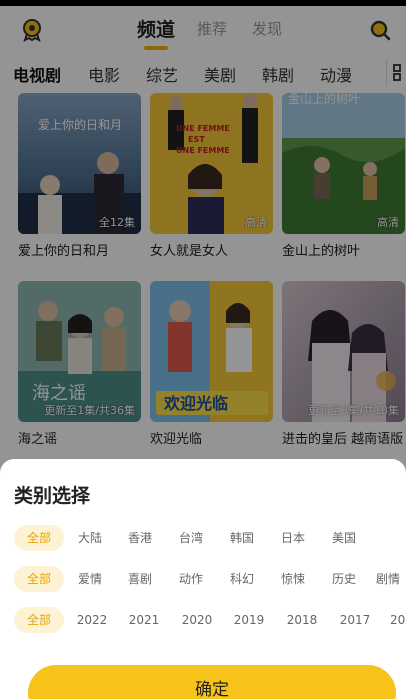 The image size is (406, 699). What do you see at coordinates (249, 620) in the screenshot?
I see `filter-chip: 2019` at bounding box center [249, 620].